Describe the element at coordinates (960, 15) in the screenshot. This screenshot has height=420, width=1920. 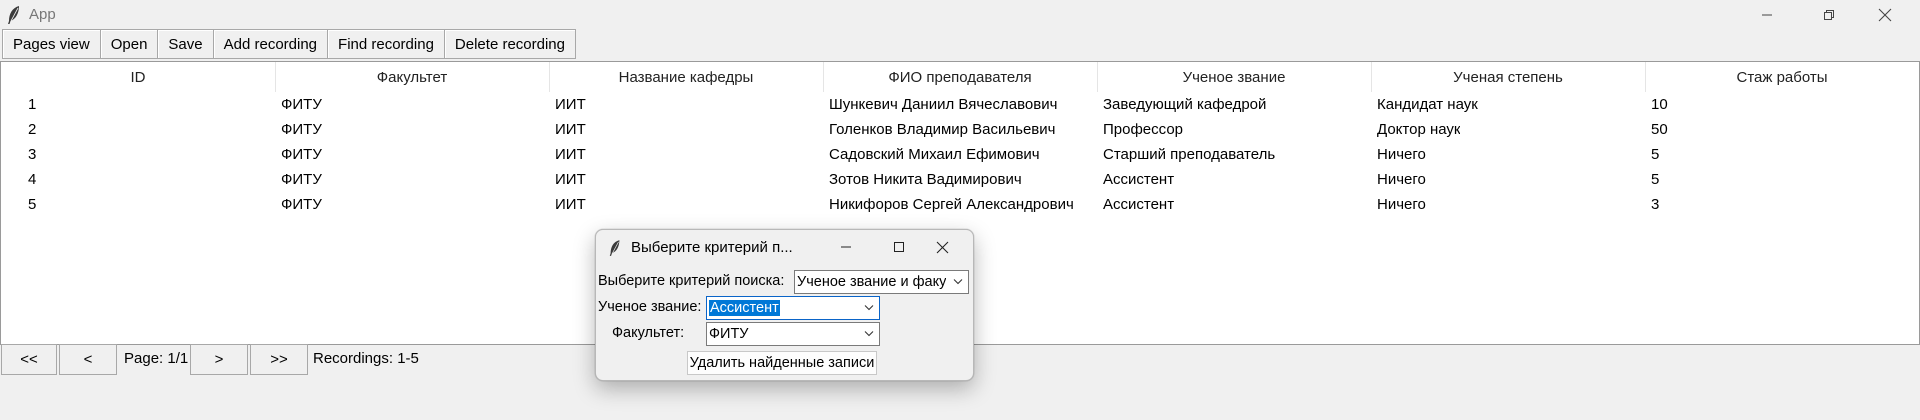
I see `window-titlebar: App` at that location.